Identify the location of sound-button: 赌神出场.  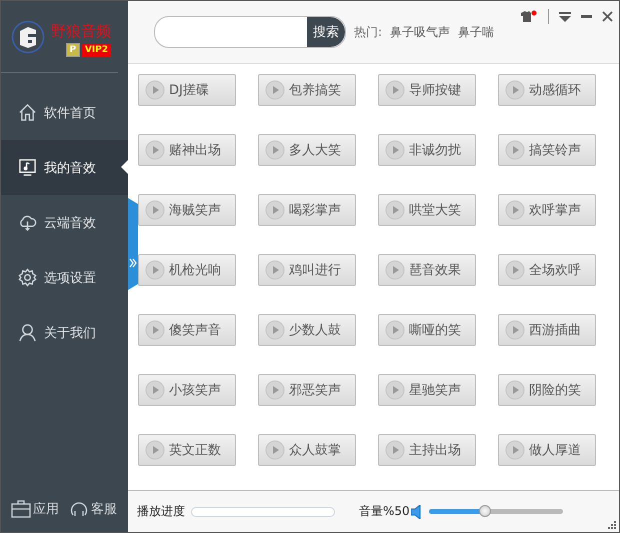
(187, 150).